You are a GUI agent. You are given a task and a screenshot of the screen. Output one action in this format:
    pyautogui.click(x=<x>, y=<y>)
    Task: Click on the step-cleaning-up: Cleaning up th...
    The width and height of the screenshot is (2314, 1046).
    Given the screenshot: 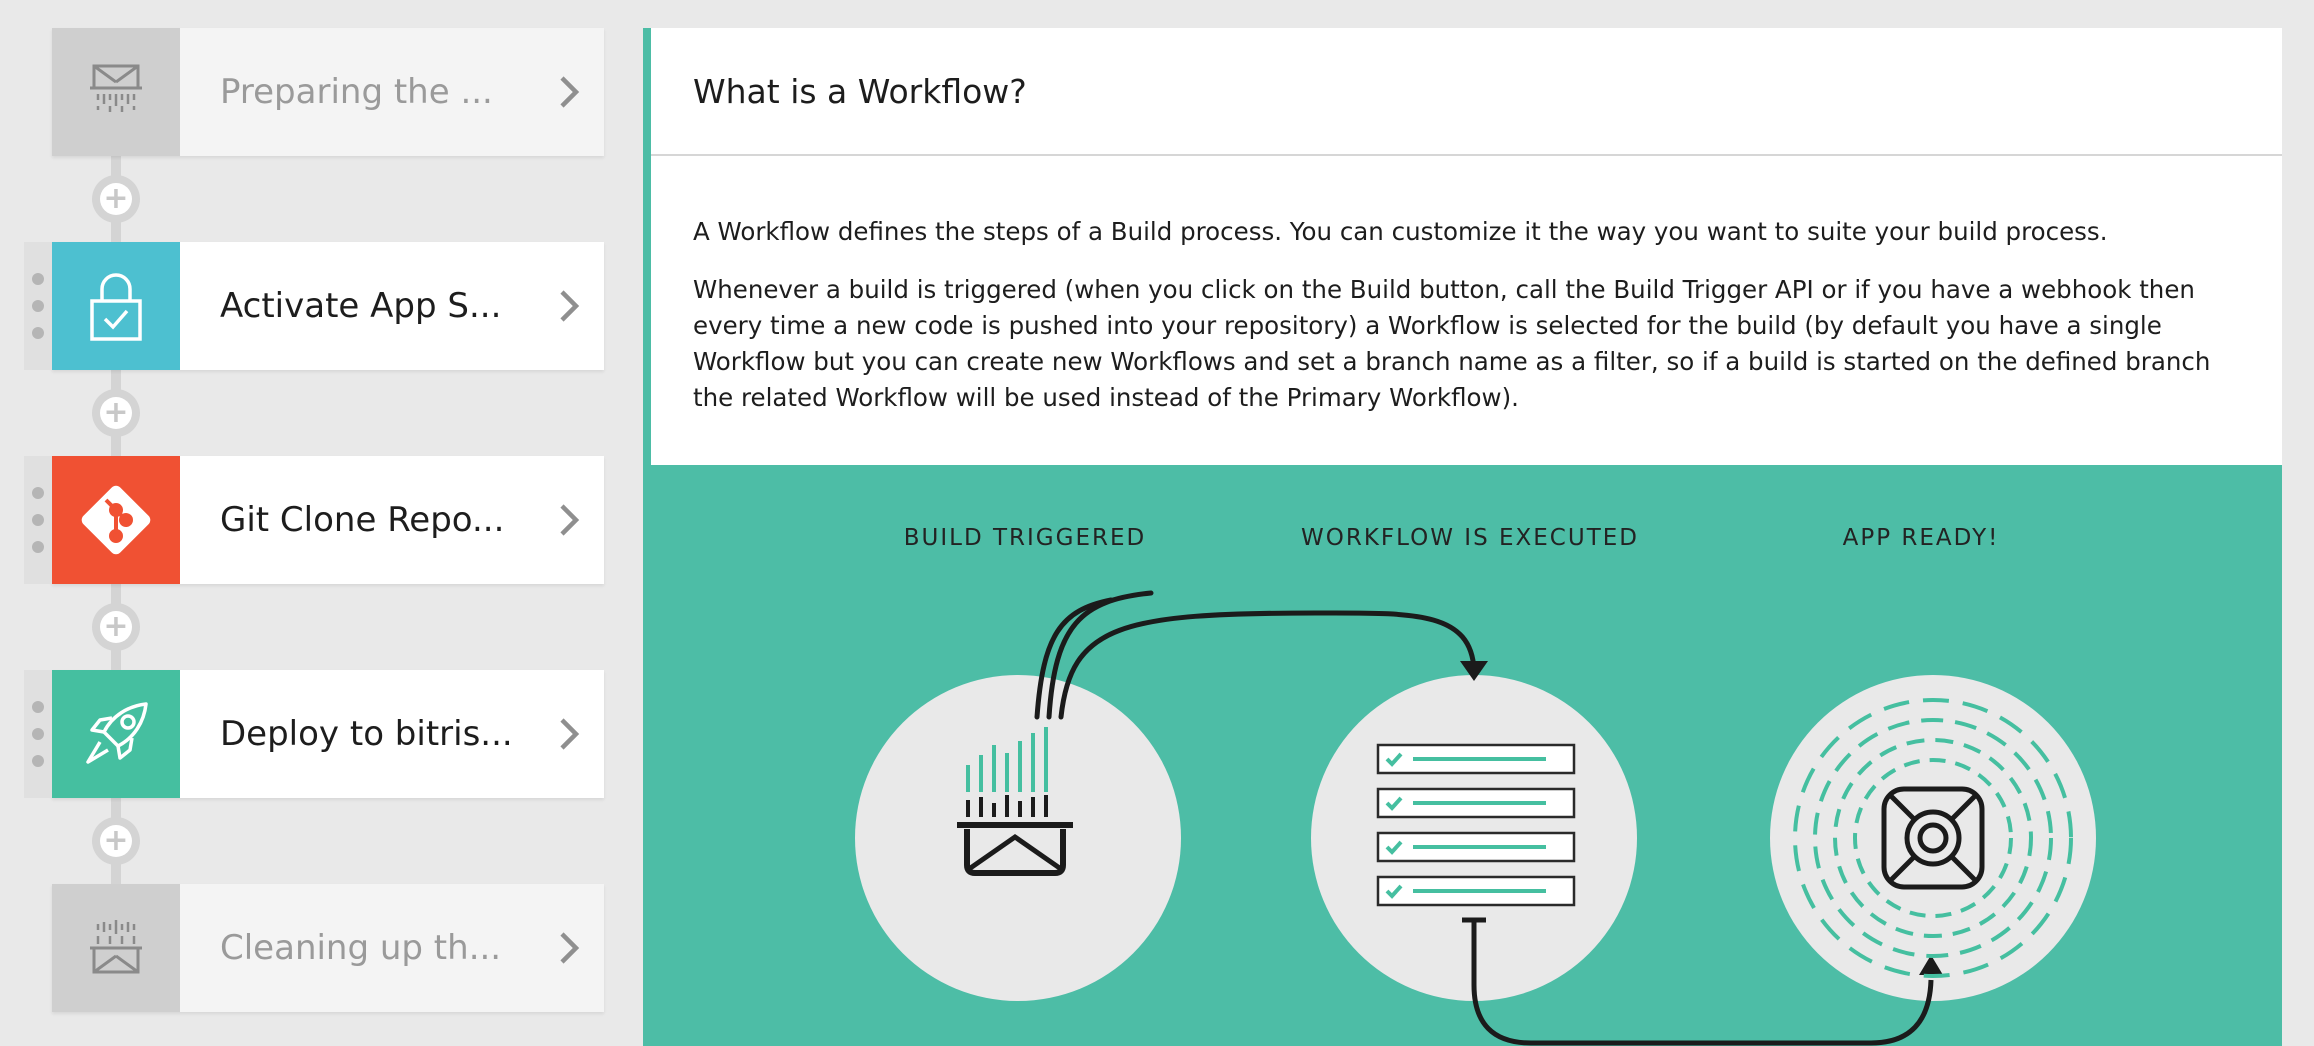 What is the action you would take?
    pyautogui.click(x=328, y=948)
    